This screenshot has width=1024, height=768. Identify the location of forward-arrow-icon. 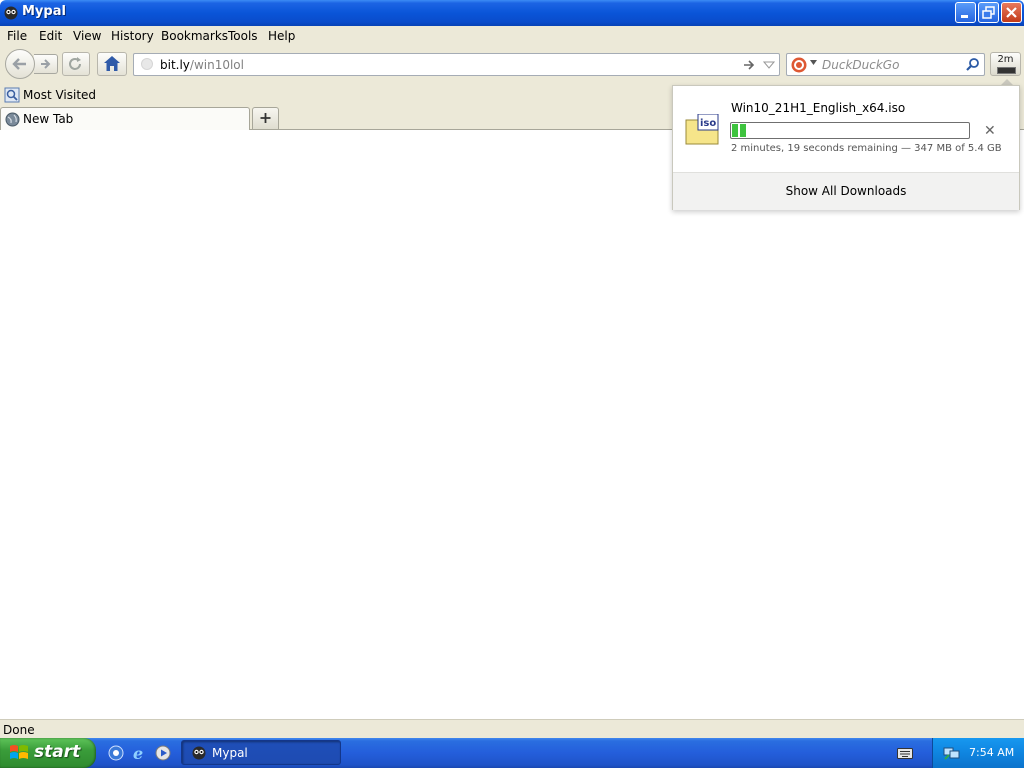
(46, 64).